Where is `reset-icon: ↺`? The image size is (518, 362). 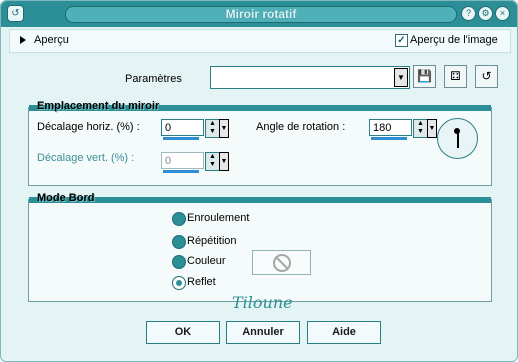
reset-icon: ↺ is located at coordinates (486, 76).